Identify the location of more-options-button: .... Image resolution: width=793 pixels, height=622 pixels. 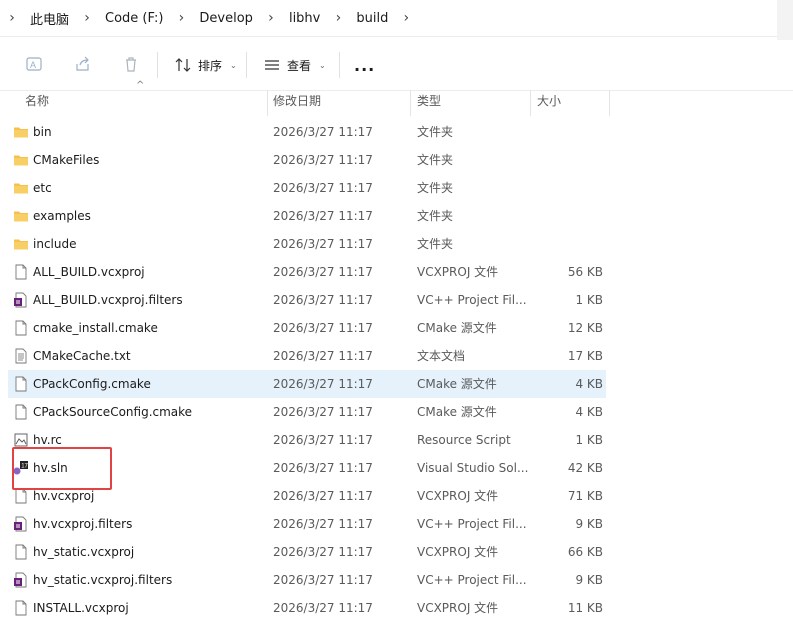
(364, 65).